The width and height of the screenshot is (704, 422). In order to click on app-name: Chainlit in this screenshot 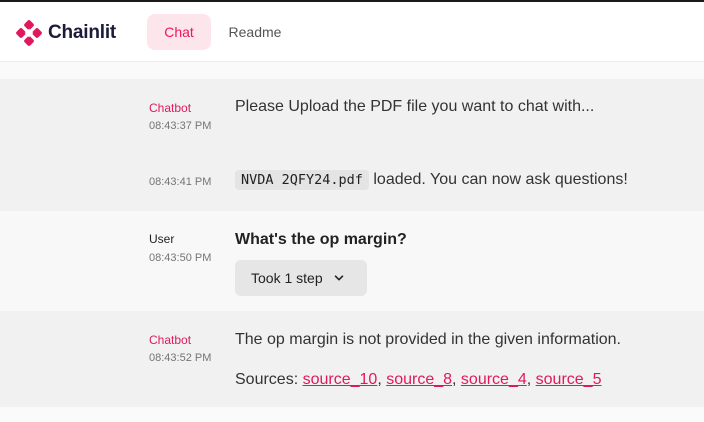, I will do `click(82, 32)`.